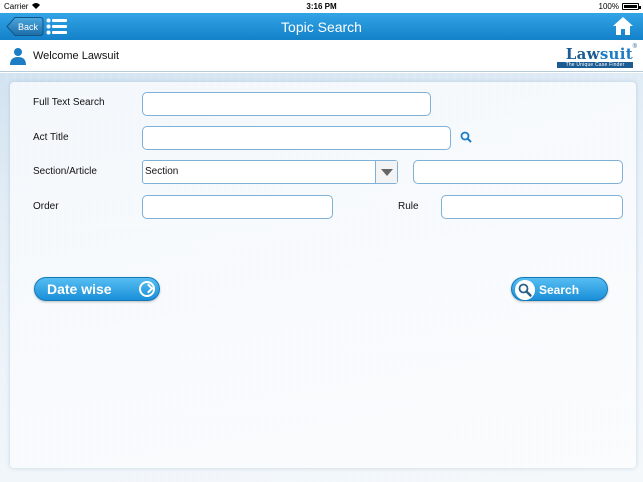  I want to click on act-title-search-icon, so click(466, 137).